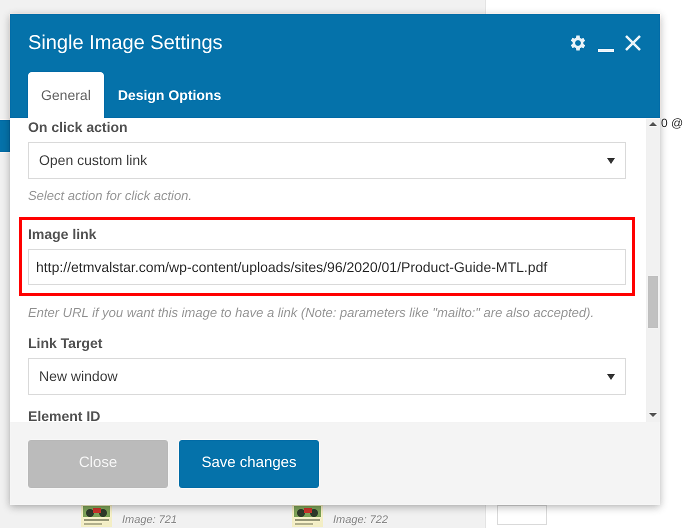 The width and height of the screenshot is (683, 528). I want to click on field-label: Image link, so click(63, 234).